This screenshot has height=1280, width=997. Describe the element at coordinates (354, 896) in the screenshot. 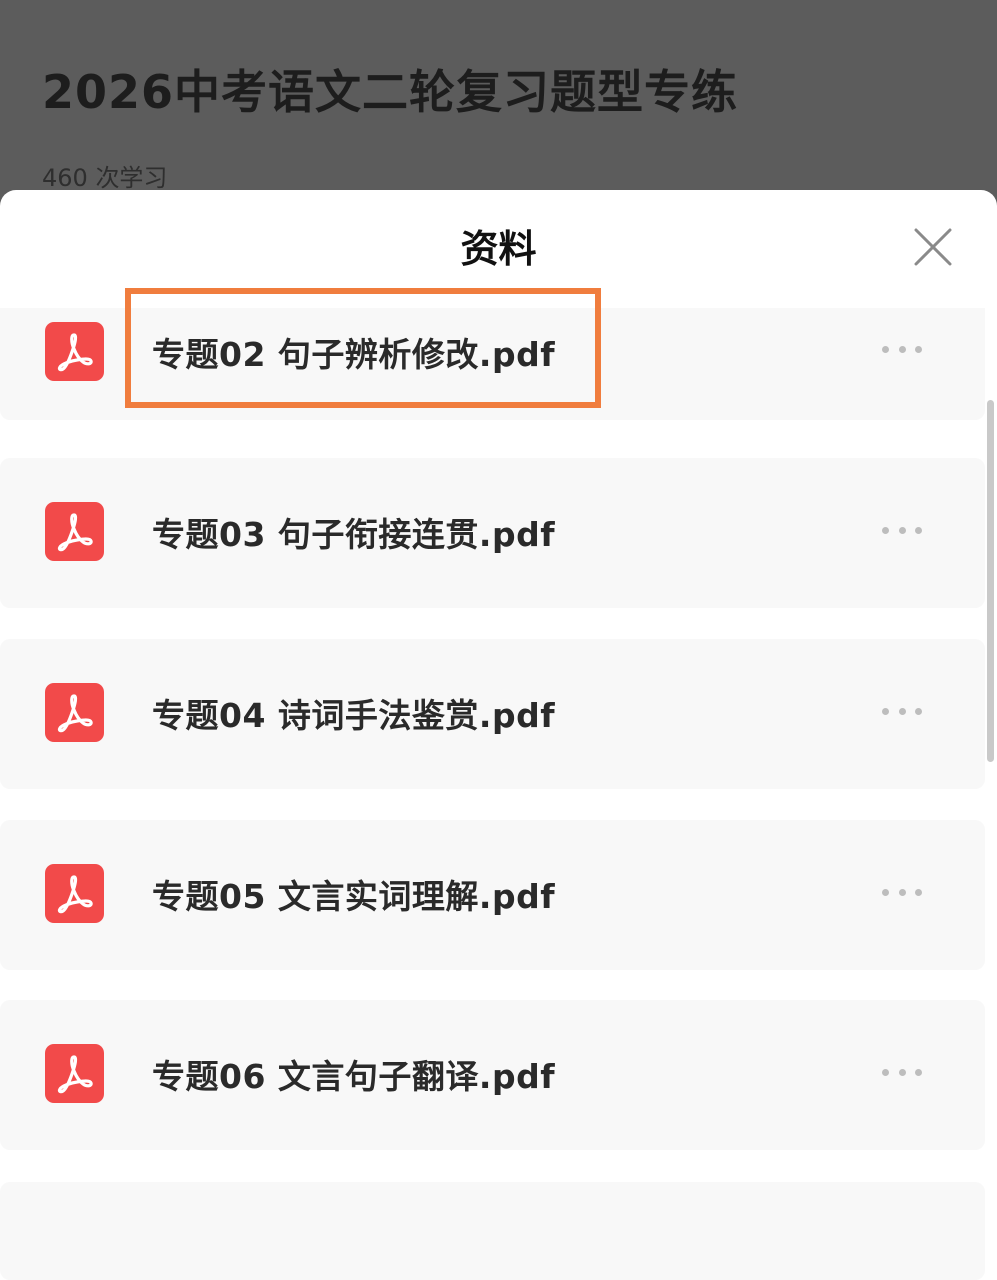

I see `file-name: 专题05 文言实词理解.pdf` at that location.